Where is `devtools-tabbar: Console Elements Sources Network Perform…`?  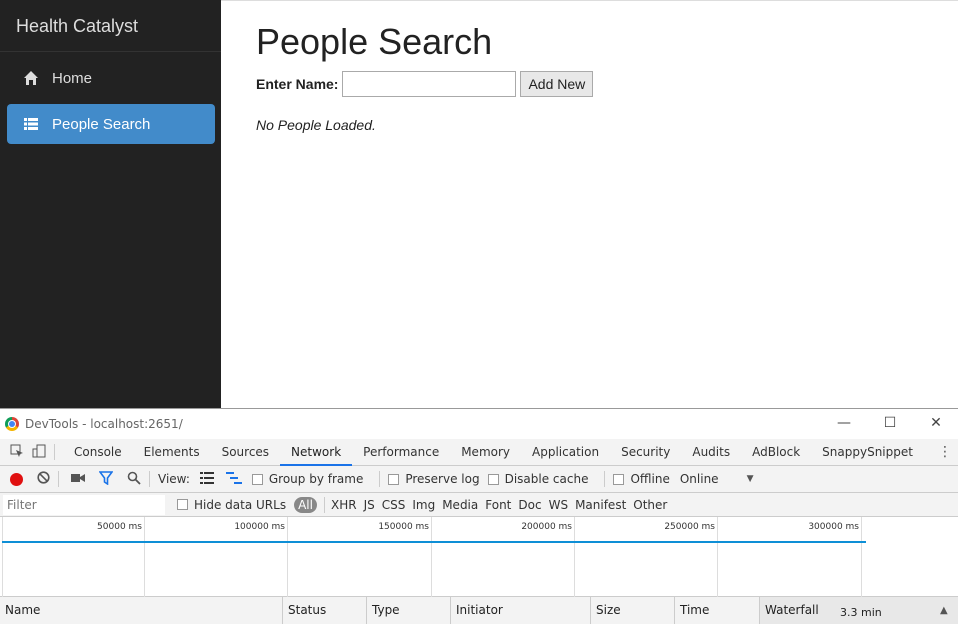 devtools-tabbar: Console Elements Sources Network Perform… is located at coordinates (479, 452).